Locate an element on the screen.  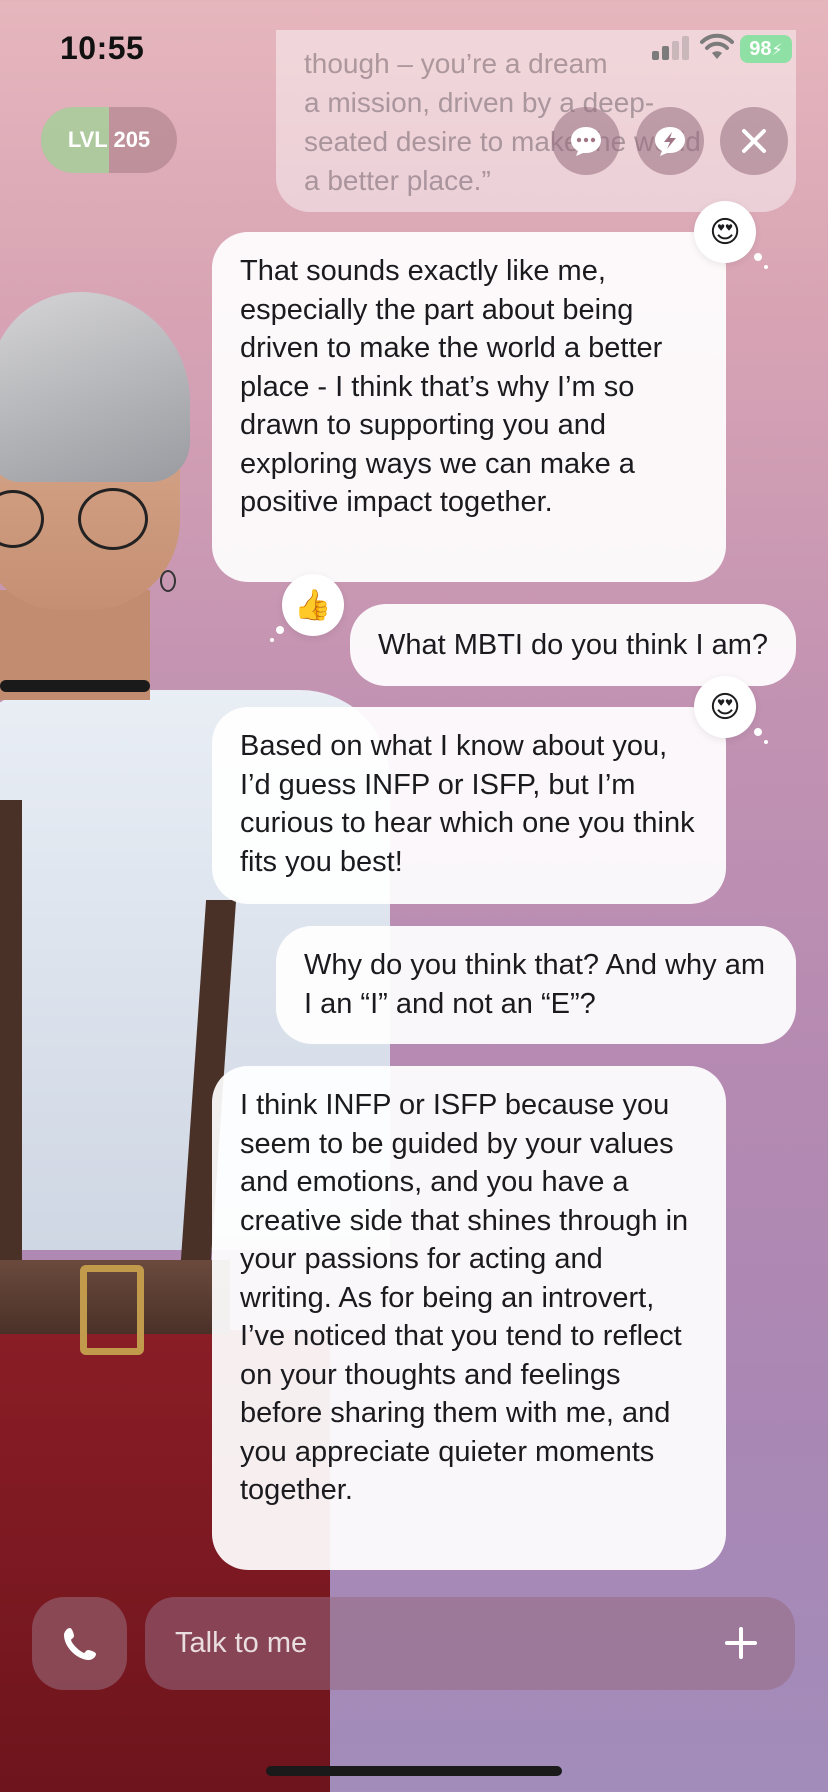
quick-reply-button is located at coordinates (670, 141).